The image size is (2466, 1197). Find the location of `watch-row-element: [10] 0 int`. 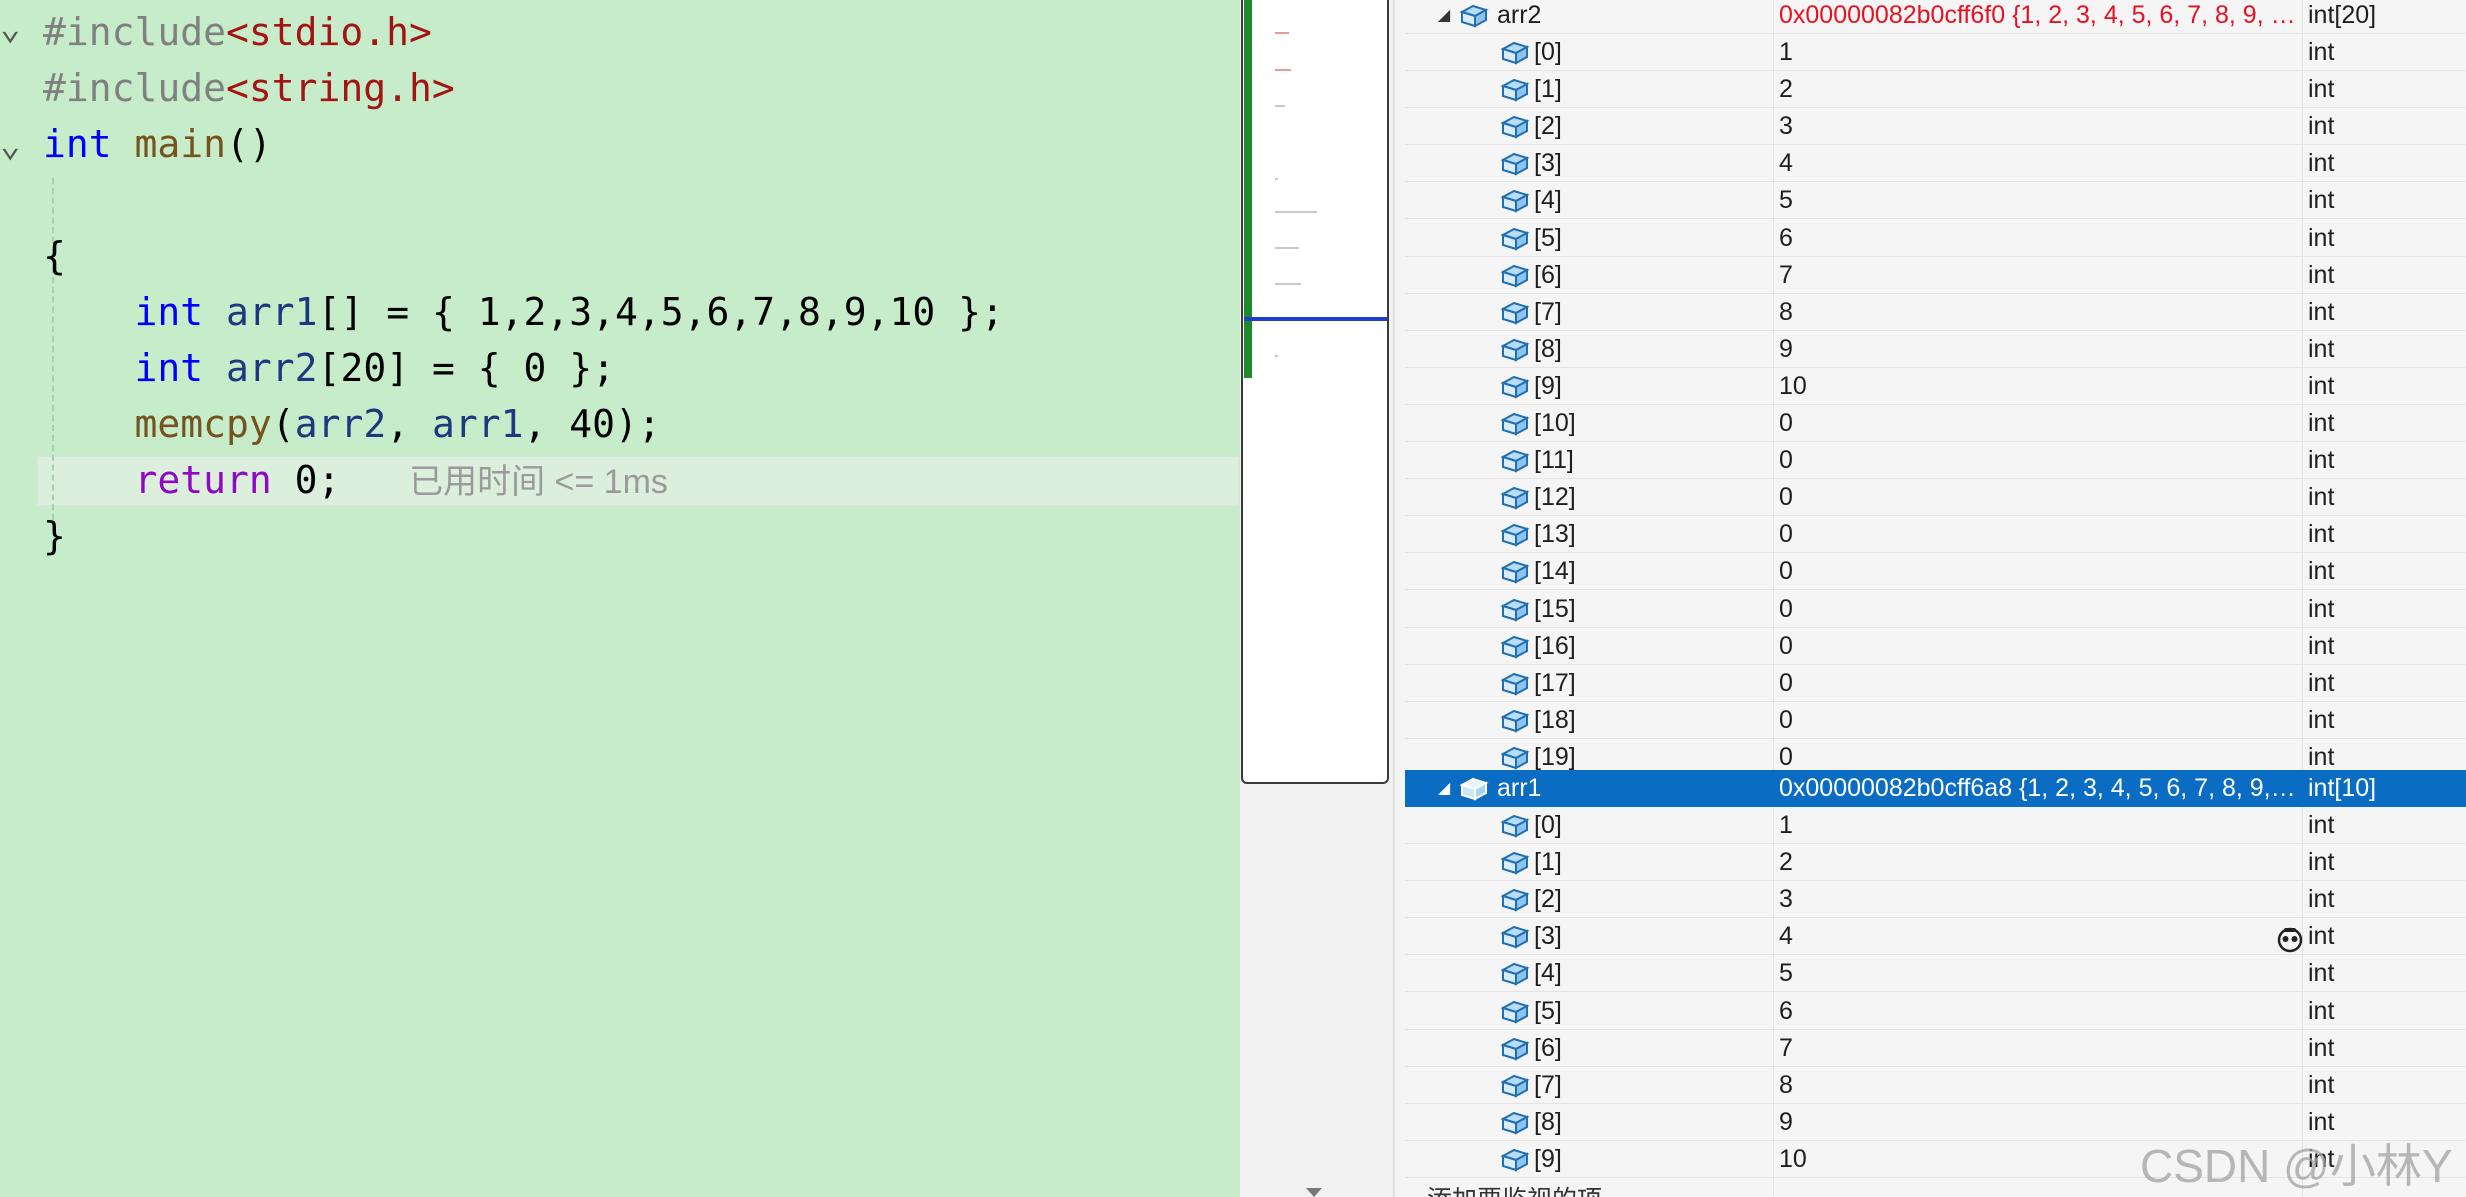

watch-row-element: [10] 0 int is located at coordinates (1935, 423).